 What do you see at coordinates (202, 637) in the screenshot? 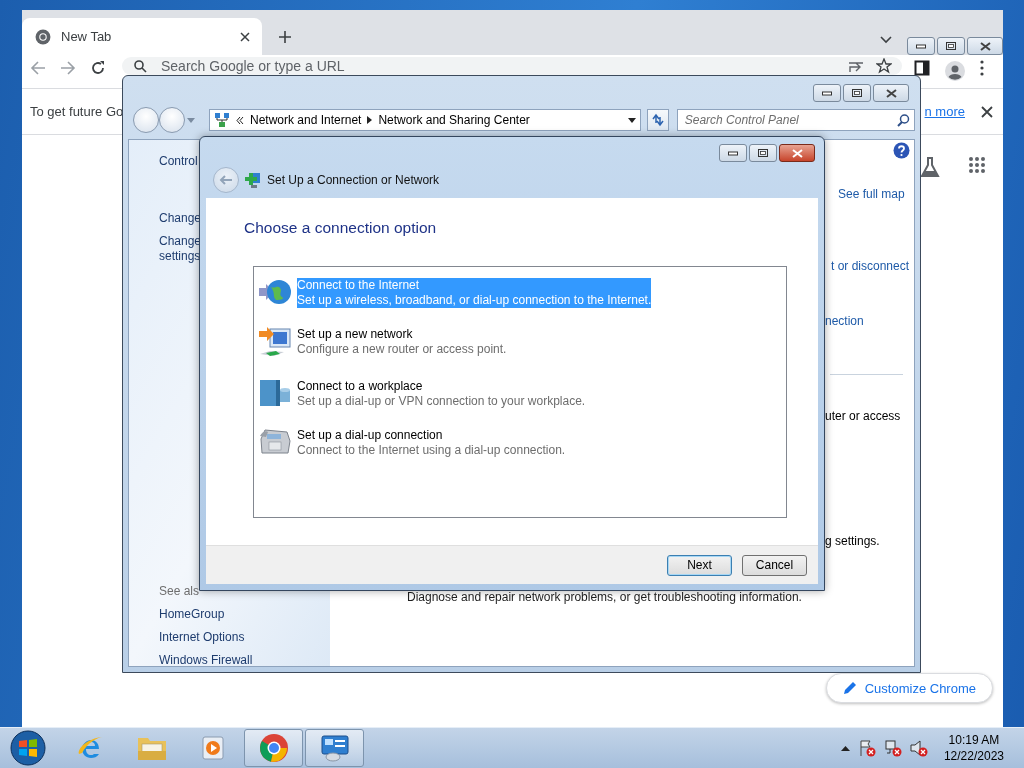
I see `see-also-link: Internet Options` at bounding box center [202, 637].